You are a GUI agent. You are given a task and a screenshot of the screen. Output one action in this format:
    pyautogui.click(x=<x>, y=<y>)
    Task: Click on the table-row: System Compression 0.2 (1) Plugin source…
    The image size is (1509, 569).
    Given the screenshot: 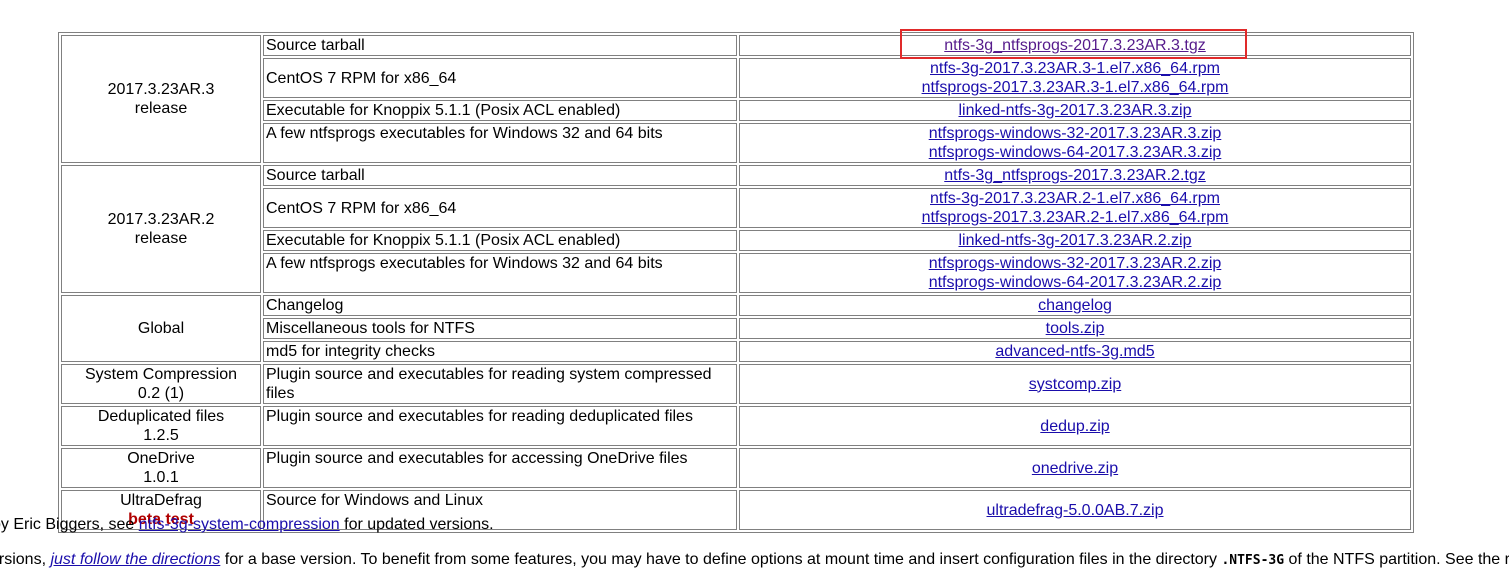 What is the action you would take?
    pyautogui.click(x=736, y=384)
    